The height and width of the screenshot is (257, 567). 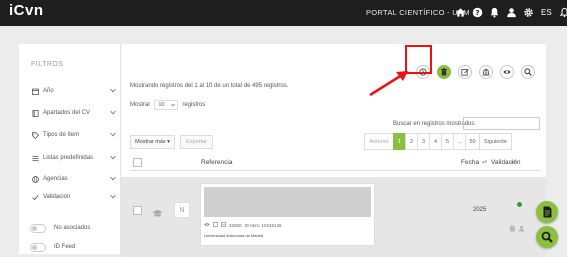 I want to click on filter-item-types: Tipos de ítem, so click(x=74, y=135).